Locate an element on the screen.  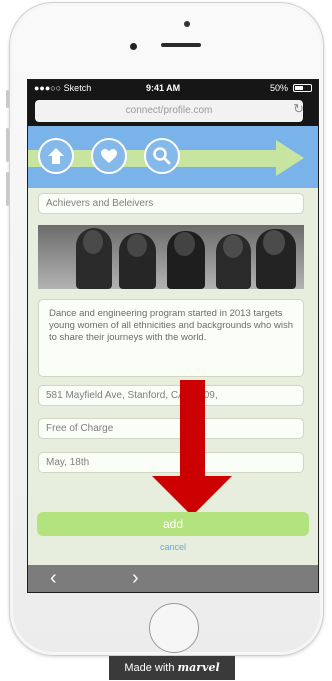
search-icon is located at coordinates (162, 156).